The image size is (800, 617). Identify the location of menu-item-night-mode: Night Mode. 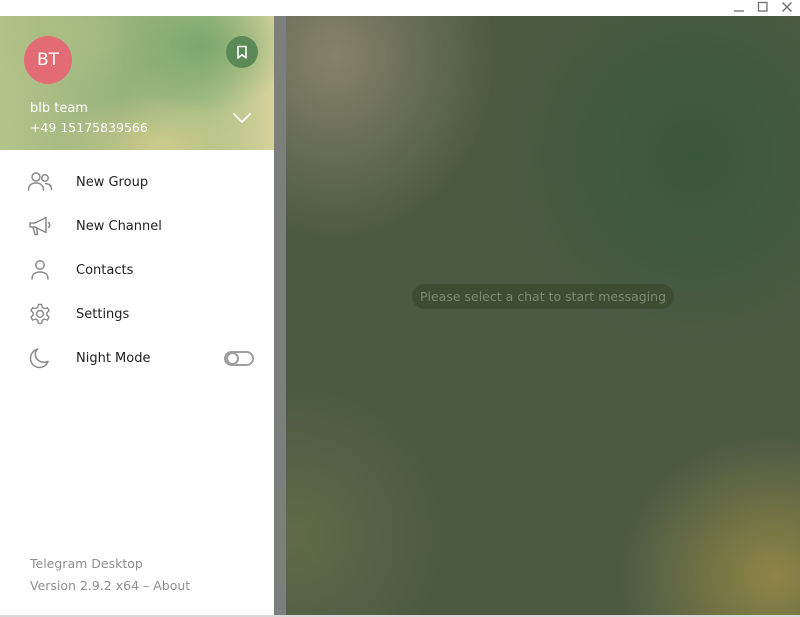
(137, 358).